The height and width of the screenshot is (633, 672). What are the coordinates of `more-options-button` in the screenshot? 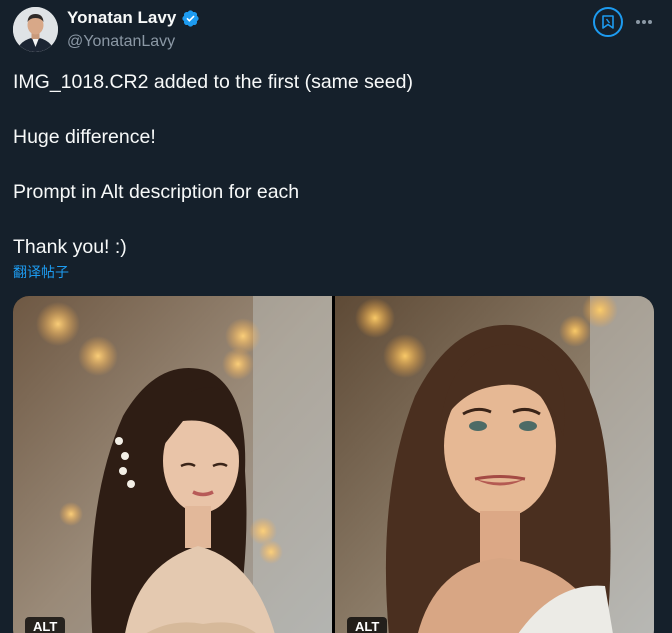 It's located at (644, 22).